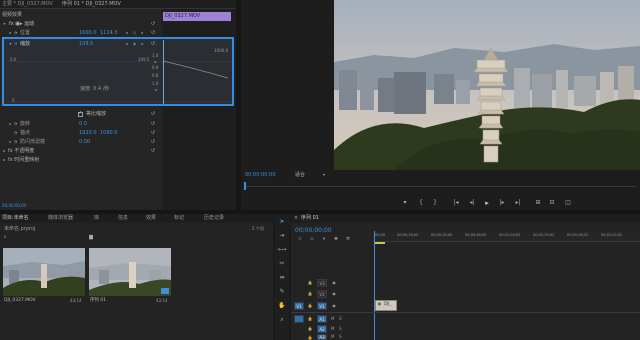 The image size is (640, 340). Describe the element at coordinates (179, 218) in the screenshot. I see `tab-markers: 标记` at that location.